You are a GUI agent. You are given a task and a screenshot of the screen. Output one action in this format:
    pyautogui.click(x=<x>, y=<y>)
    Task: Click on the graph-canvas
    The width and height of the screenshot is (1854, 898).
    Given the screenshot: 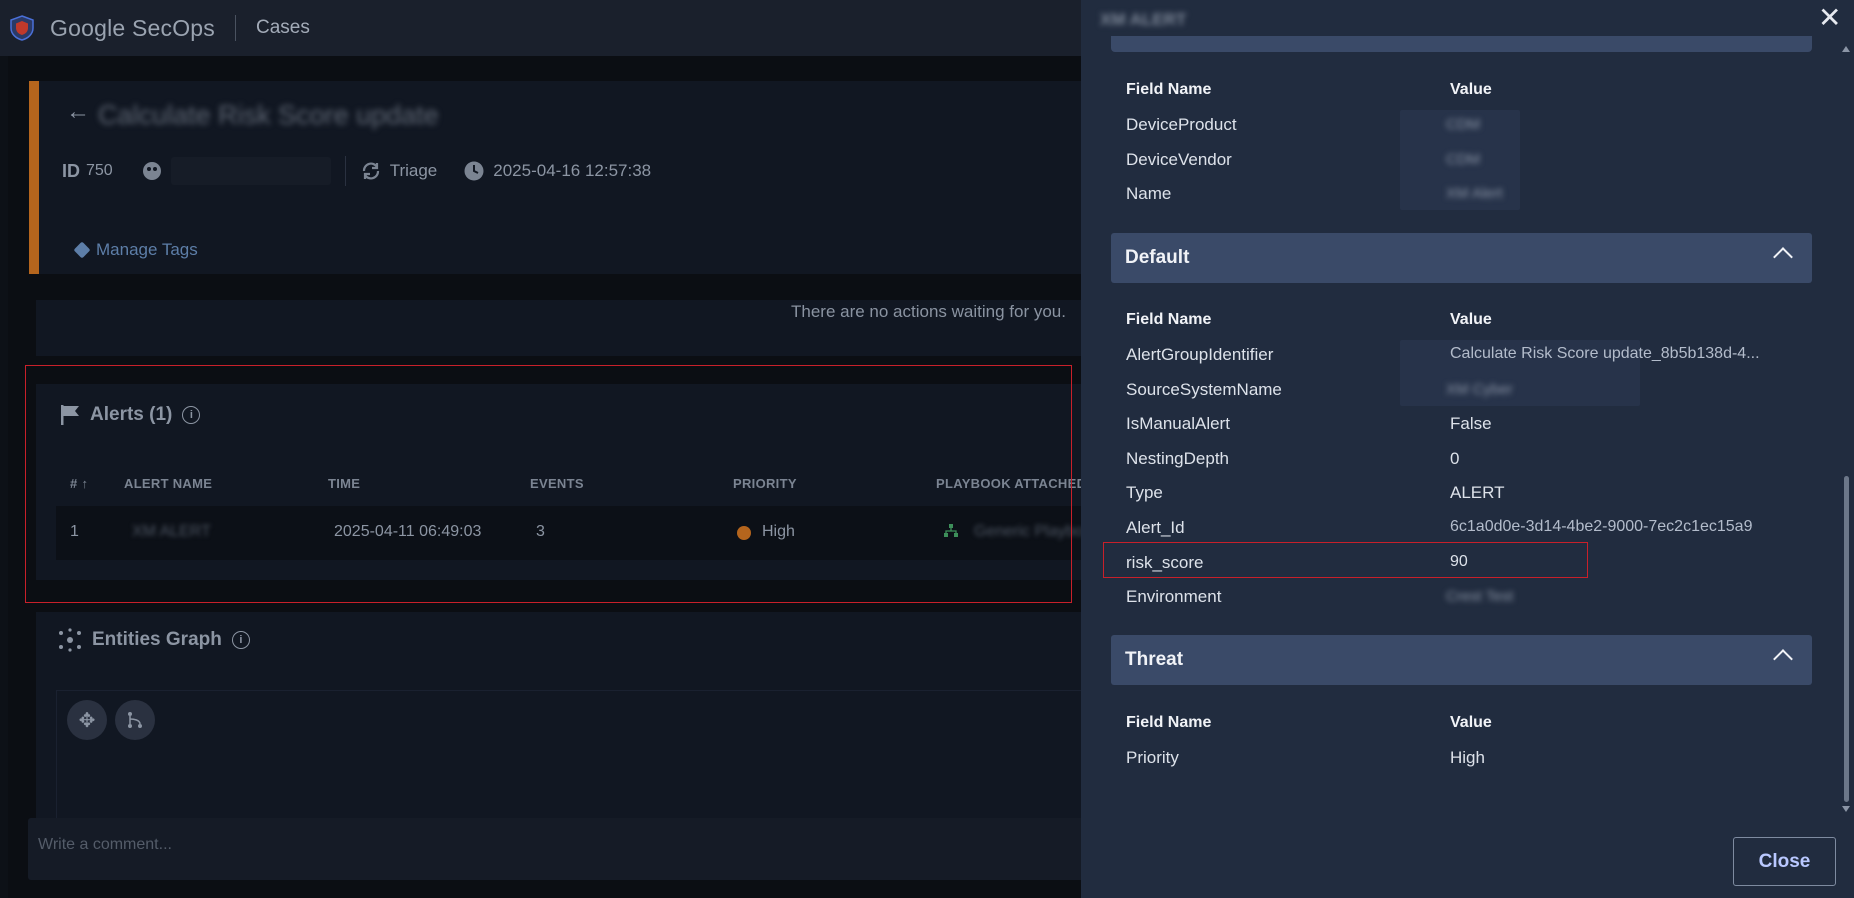 What is the action you would take?
    pyautogui.click(x=571, y=755)
    